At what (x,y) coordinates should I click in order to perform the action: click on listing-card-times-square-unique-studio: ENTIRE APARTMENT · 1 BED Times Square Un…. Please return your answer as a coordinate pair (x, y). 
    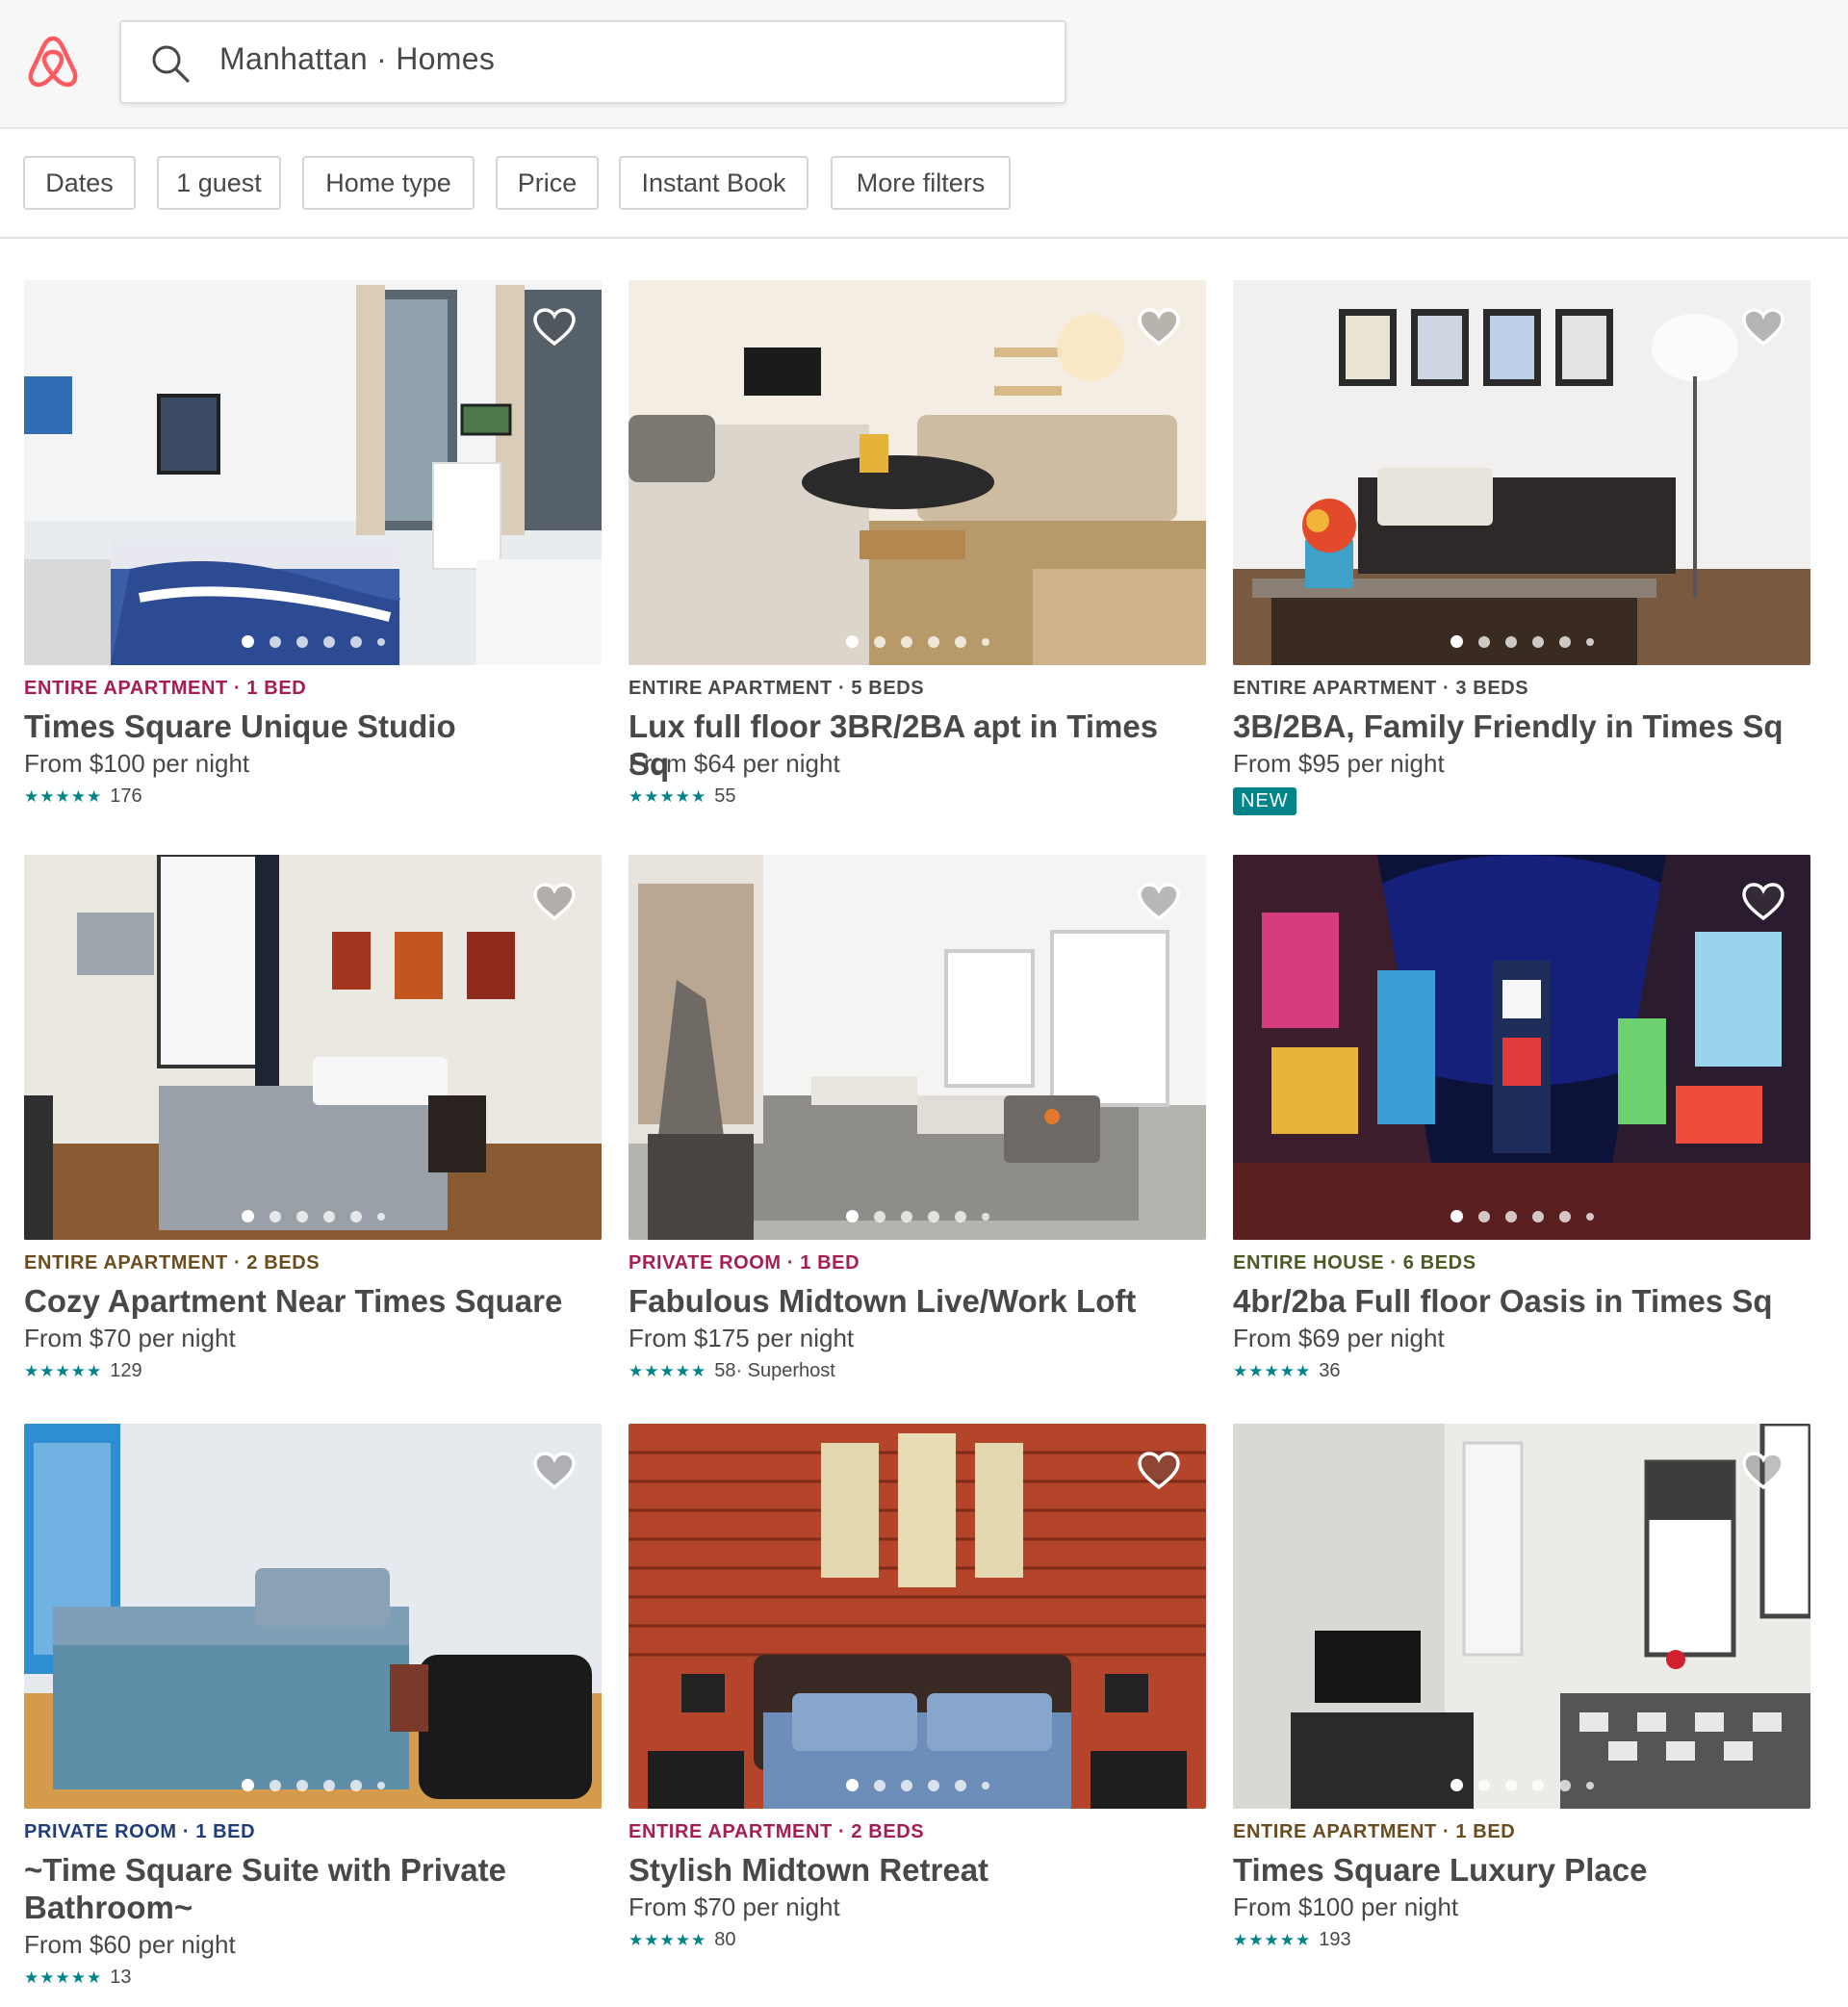
    Looking at the image, I should click on (313, 549).